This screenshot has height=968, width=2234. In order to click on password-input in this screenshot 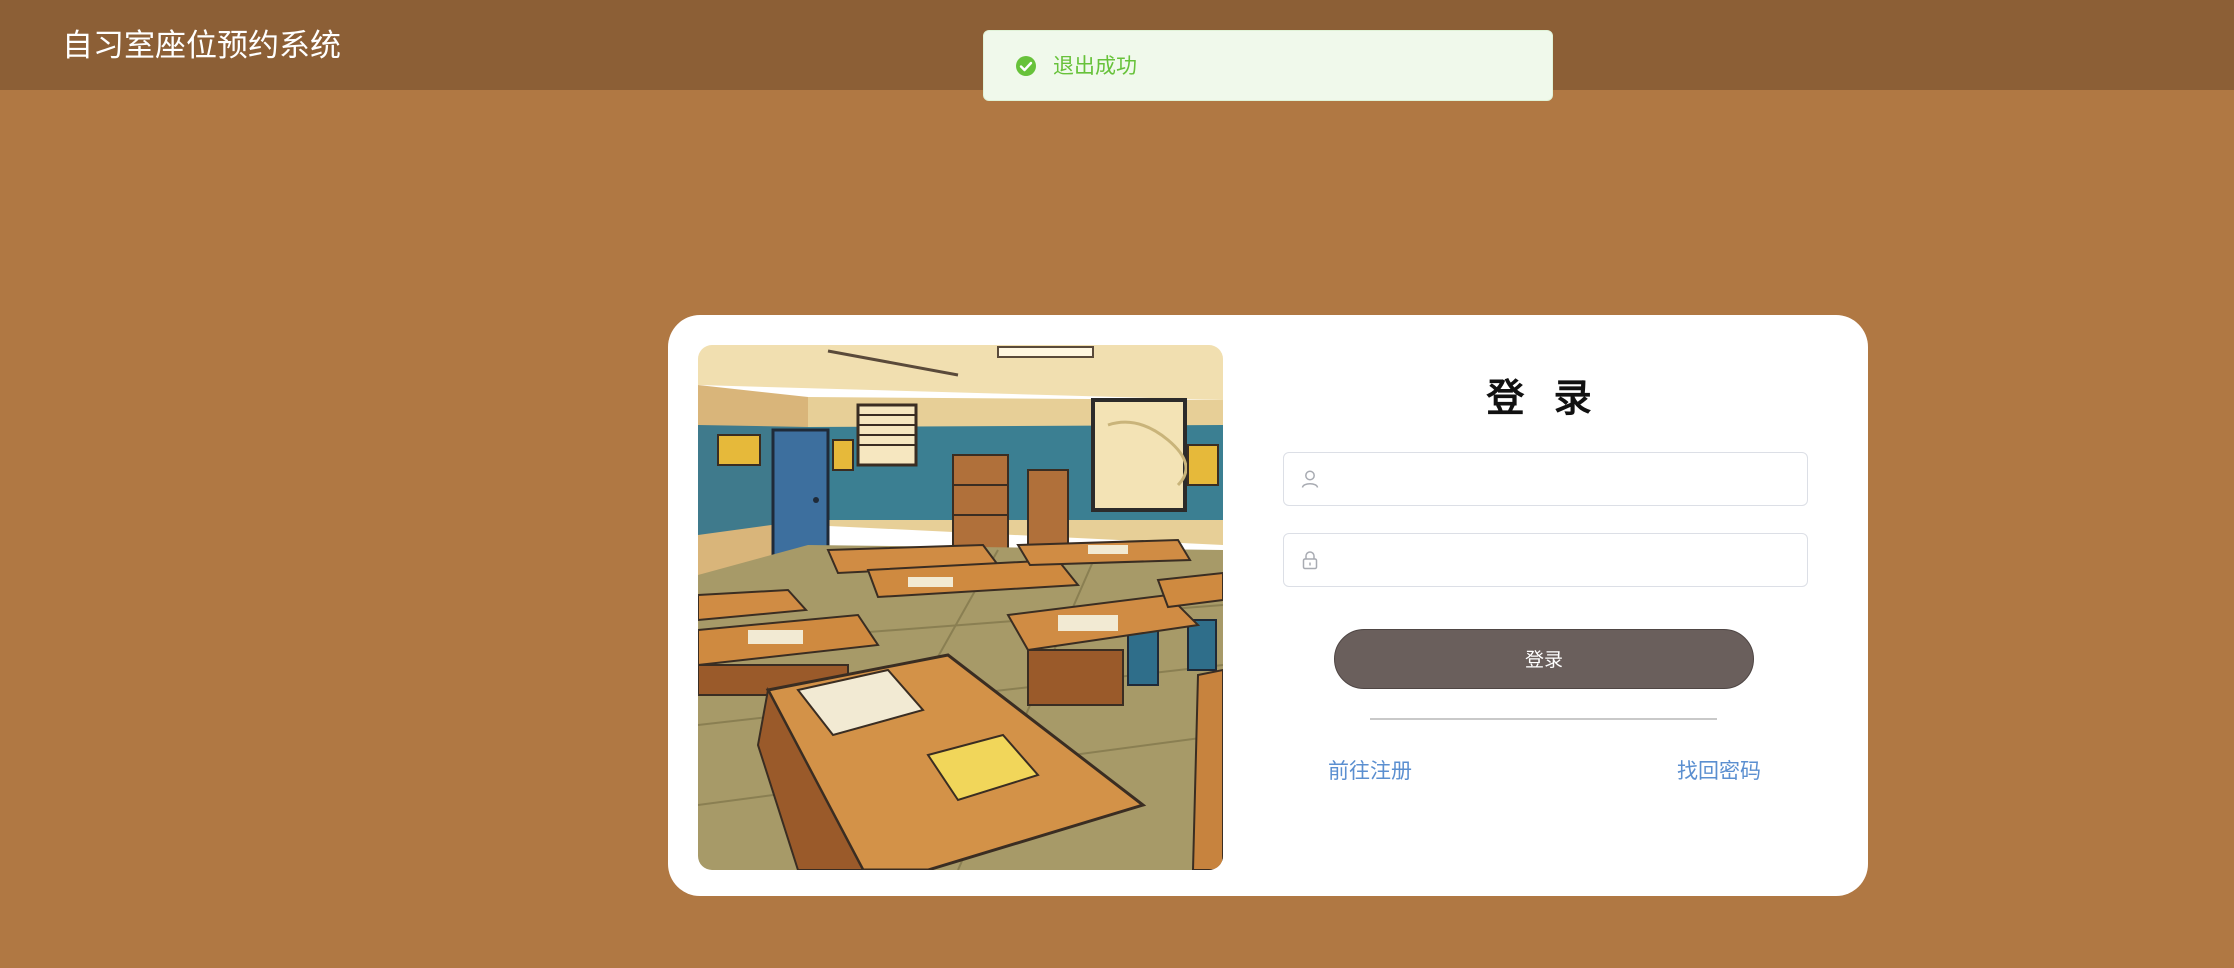, I will do `click(1564, 561)`.